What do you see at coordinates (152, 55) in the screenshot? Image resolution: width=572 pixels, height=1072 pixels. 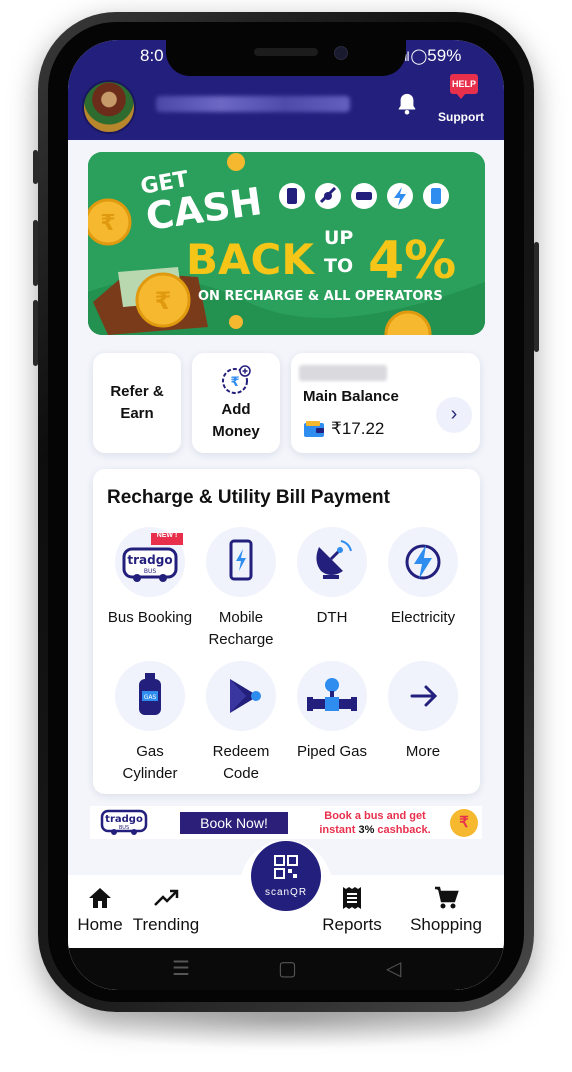 I see `status-time: 8:0` at bounding box center [152, 55].